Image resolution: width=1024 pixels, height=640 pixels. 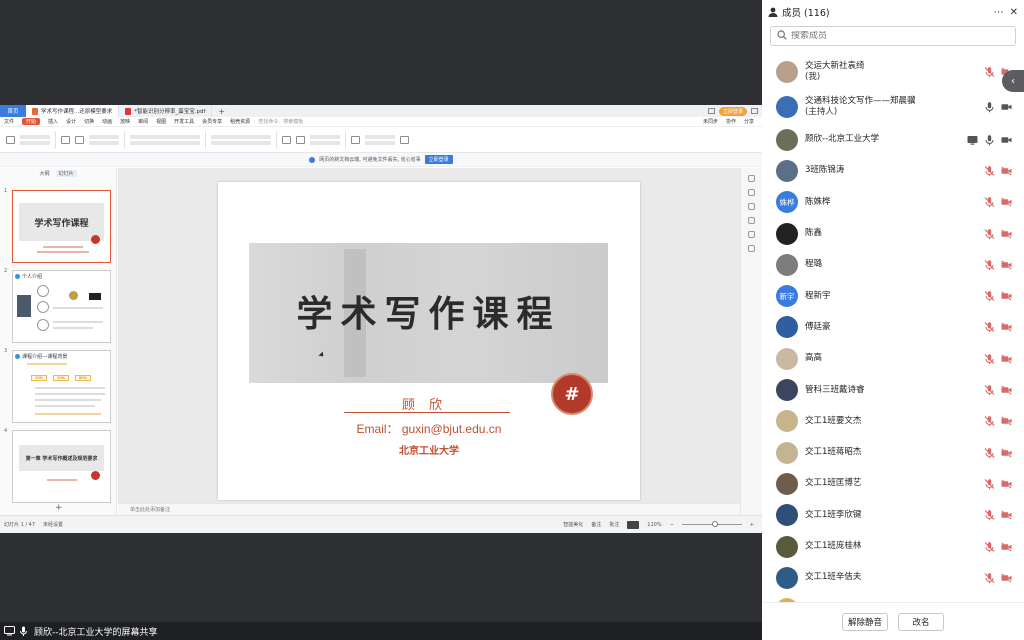 What do you see at coordinates (438, 159) in the screenshot?
I see `notice-login-button: 立即登录` at bounding box center [438, 159].